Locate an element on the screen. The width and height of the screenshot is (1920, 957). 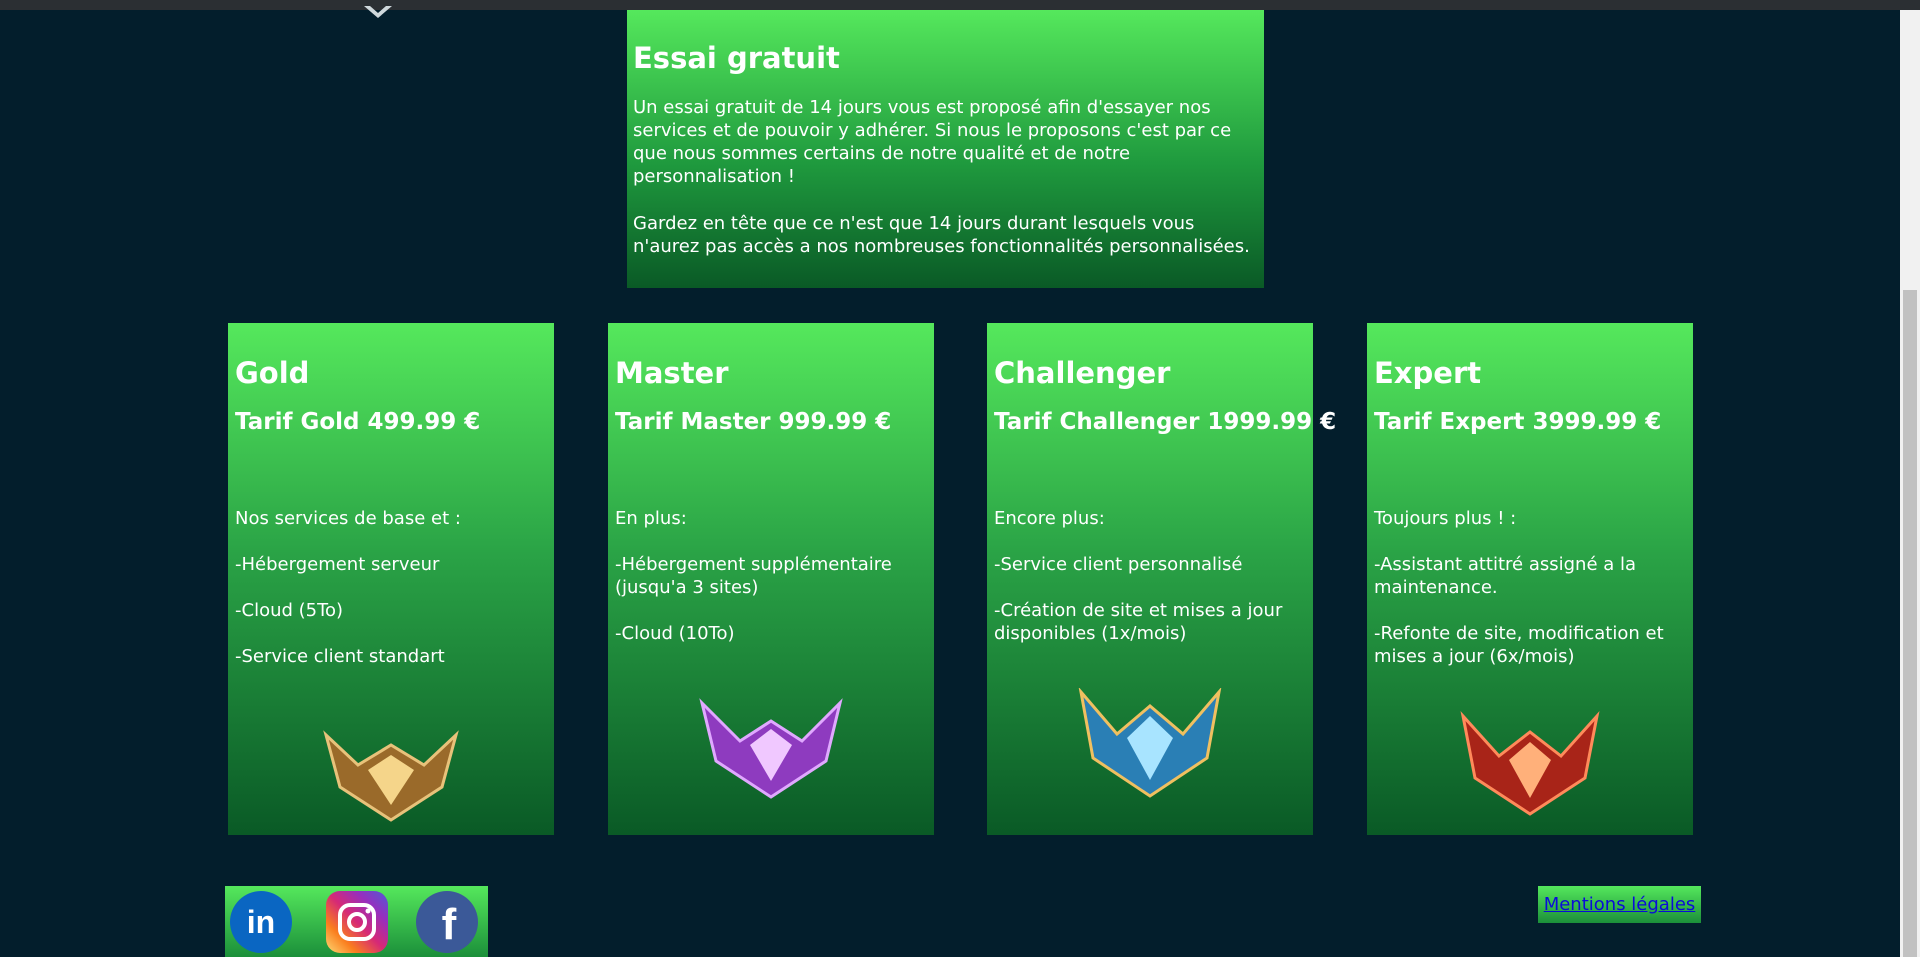
svg-text: in is located at coordinates (261, 922).